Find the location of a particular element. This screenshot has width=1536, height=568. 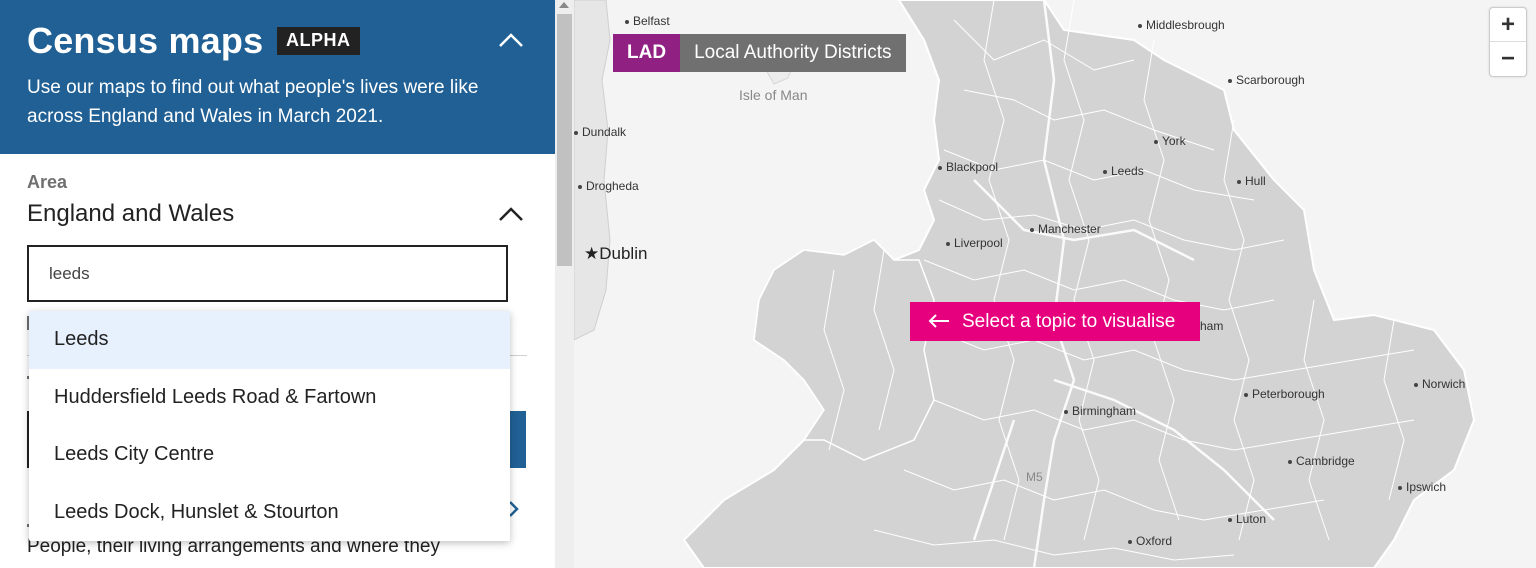

arrow-left-icon is located at coordinates (938, 321).